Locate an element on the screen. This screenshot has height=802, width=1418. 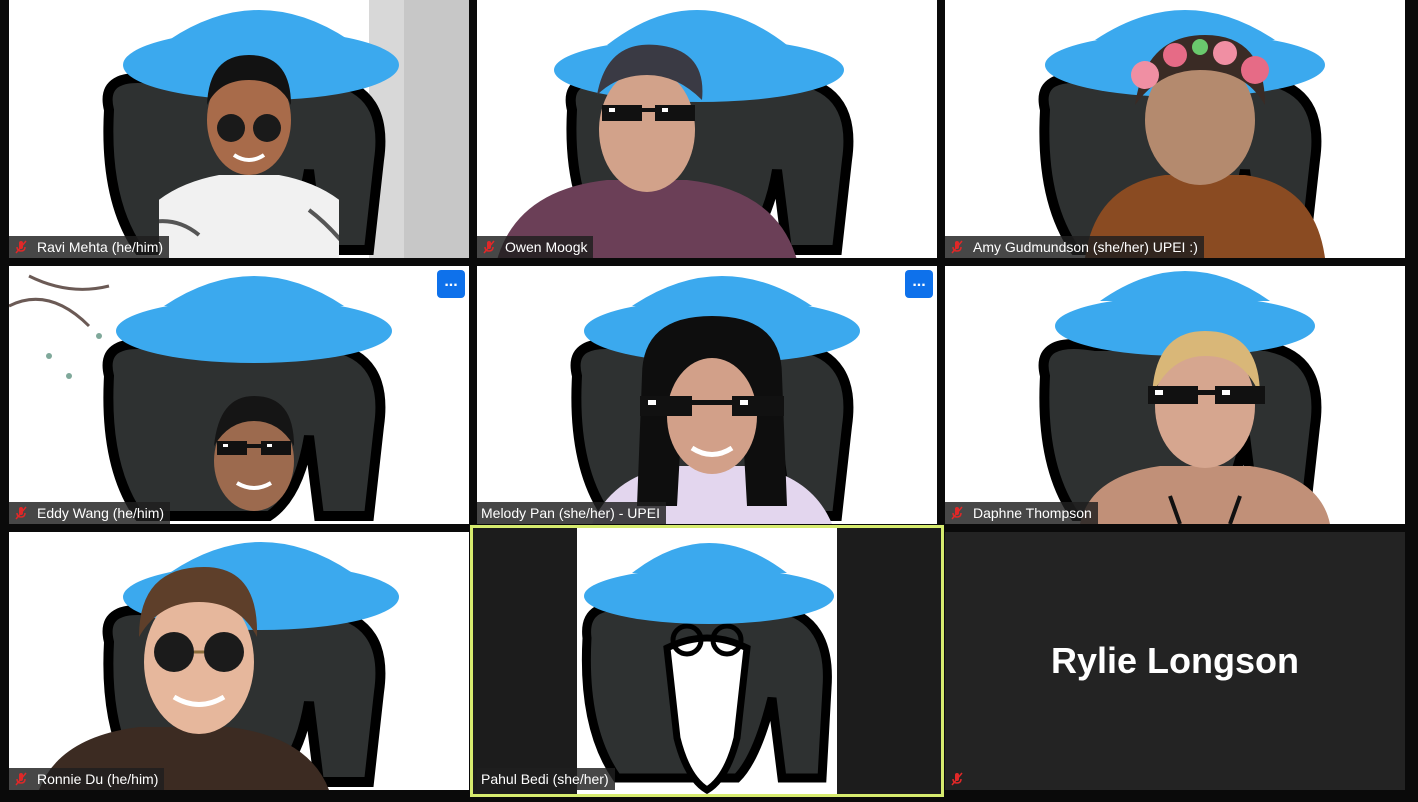
participant-name: Ronnie Du (he/him) is located at coordinates (98, 779).